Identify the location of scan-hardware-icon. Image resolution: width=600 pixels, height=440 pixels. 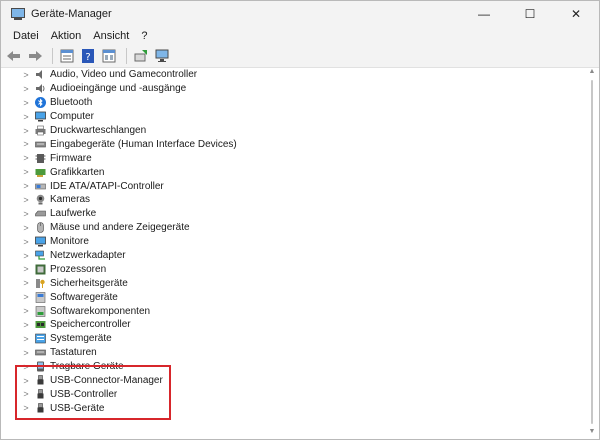
(162, 55).